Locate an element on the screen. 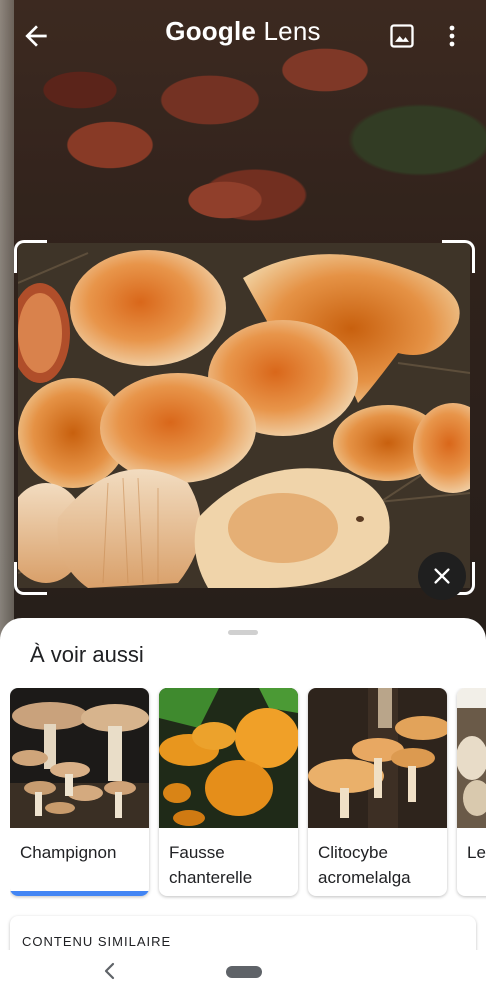 The image size is (486, 1000). chevron-left-icon is located at coordinates (109, 971).